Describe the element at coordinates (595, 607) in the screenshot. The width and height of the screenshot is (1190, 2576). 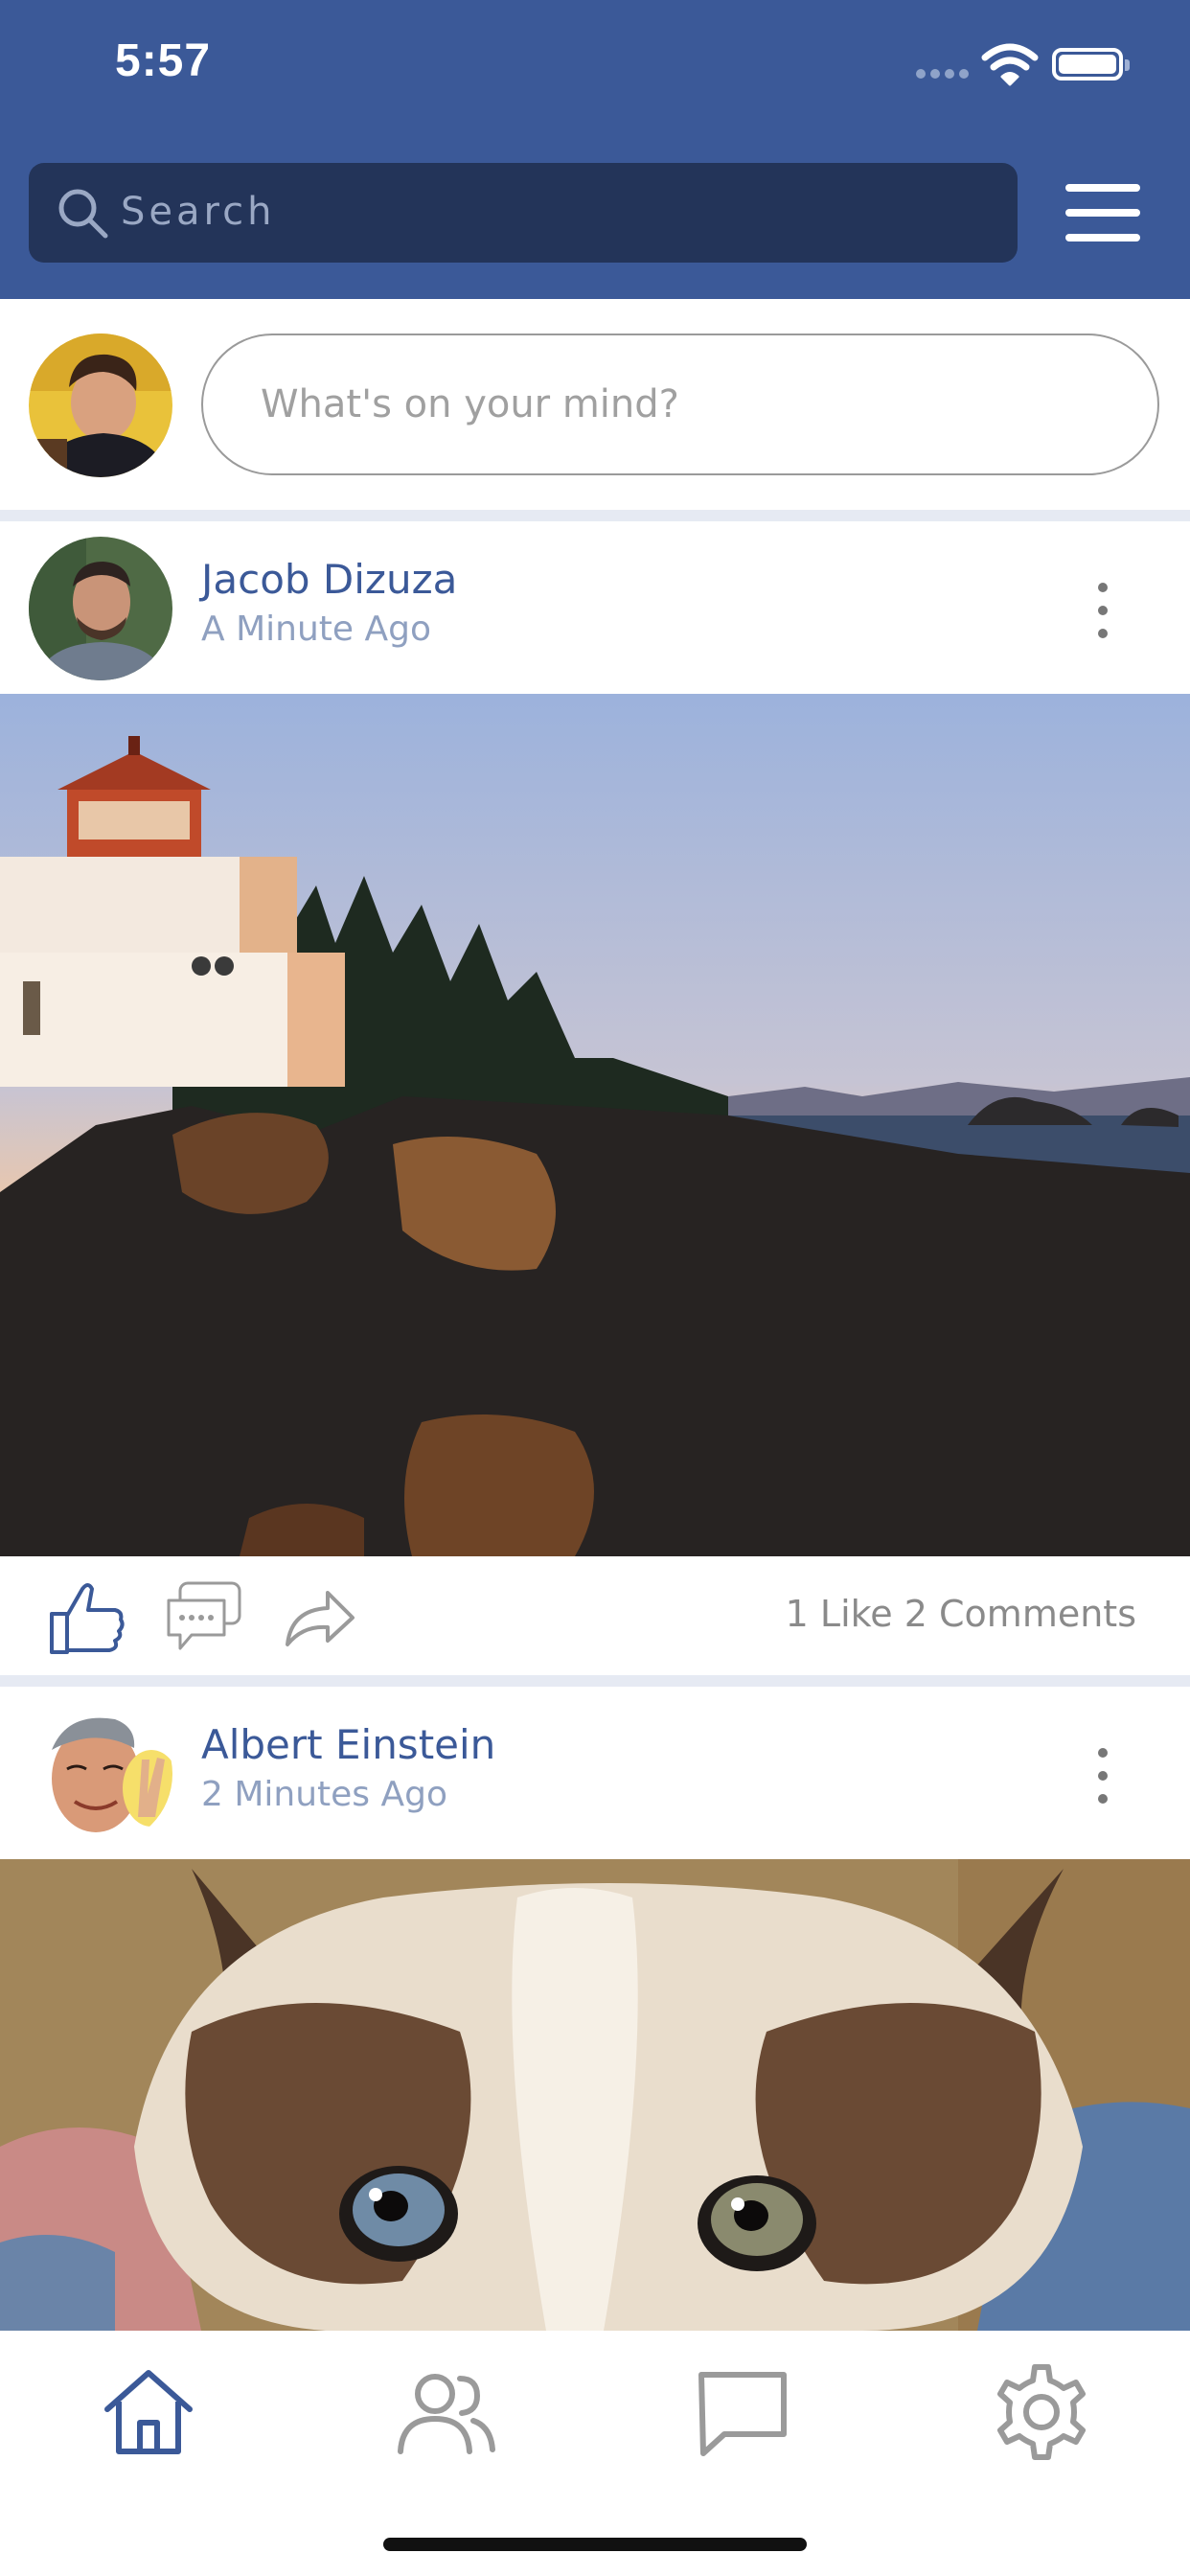
I see `post-header: Jacob Dizuza A Minute Ago` at that location.